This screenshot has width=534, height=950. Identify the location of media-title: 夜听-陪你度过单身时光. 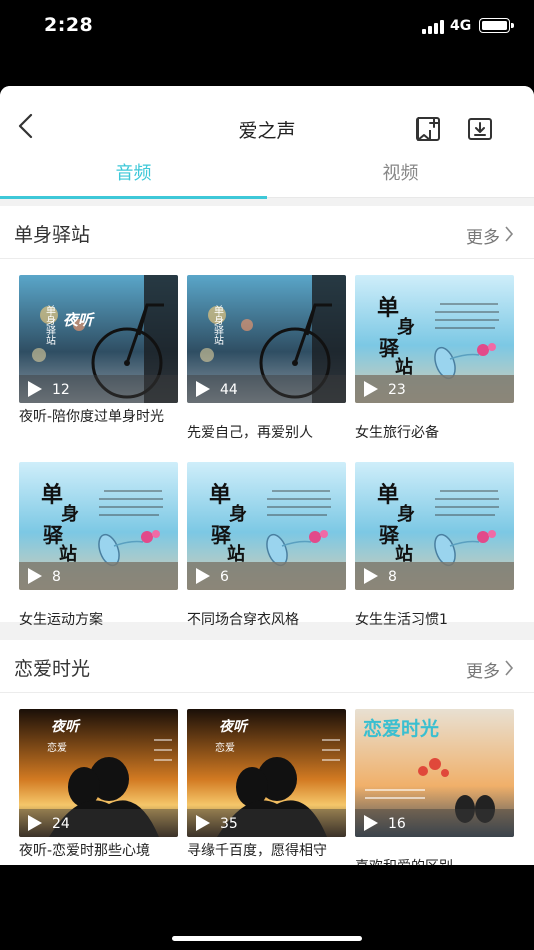
(92, 417).